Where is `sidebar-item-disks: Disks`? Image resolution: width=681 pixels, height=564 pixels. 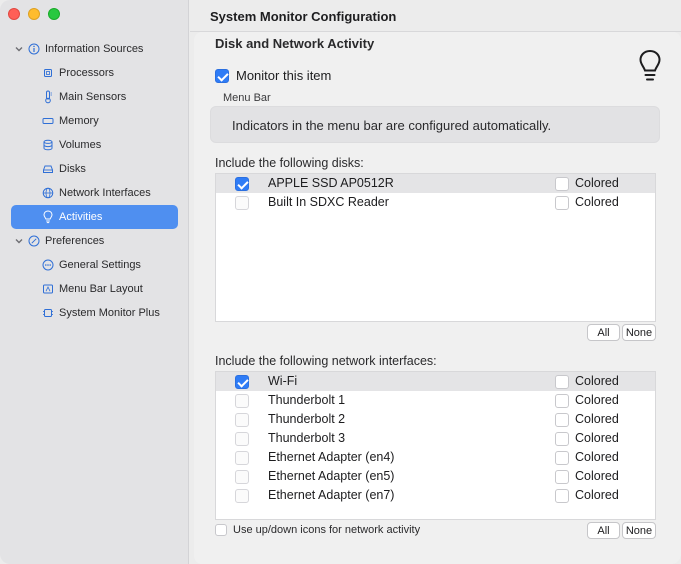
sidebar-item-disks: Disks is located at coordinates (94, 169).